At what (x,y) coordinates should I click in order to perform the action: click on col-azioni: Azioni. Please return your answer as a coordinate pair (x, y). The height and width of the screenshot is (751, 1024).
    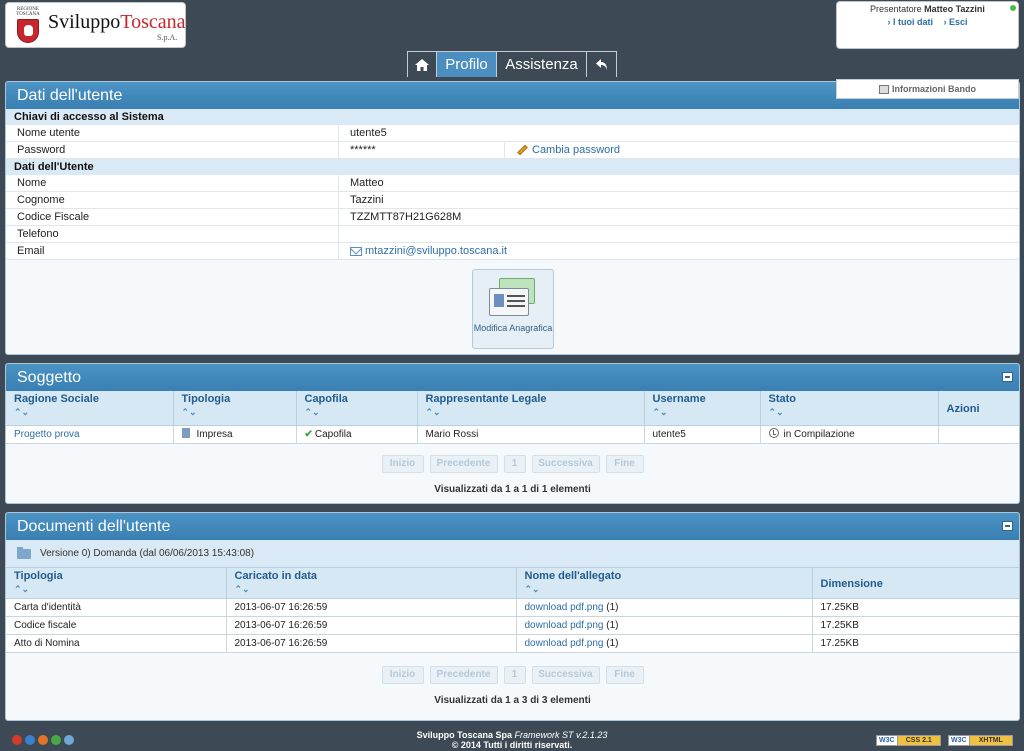
    Looking at the image, I should click on (978, 408).